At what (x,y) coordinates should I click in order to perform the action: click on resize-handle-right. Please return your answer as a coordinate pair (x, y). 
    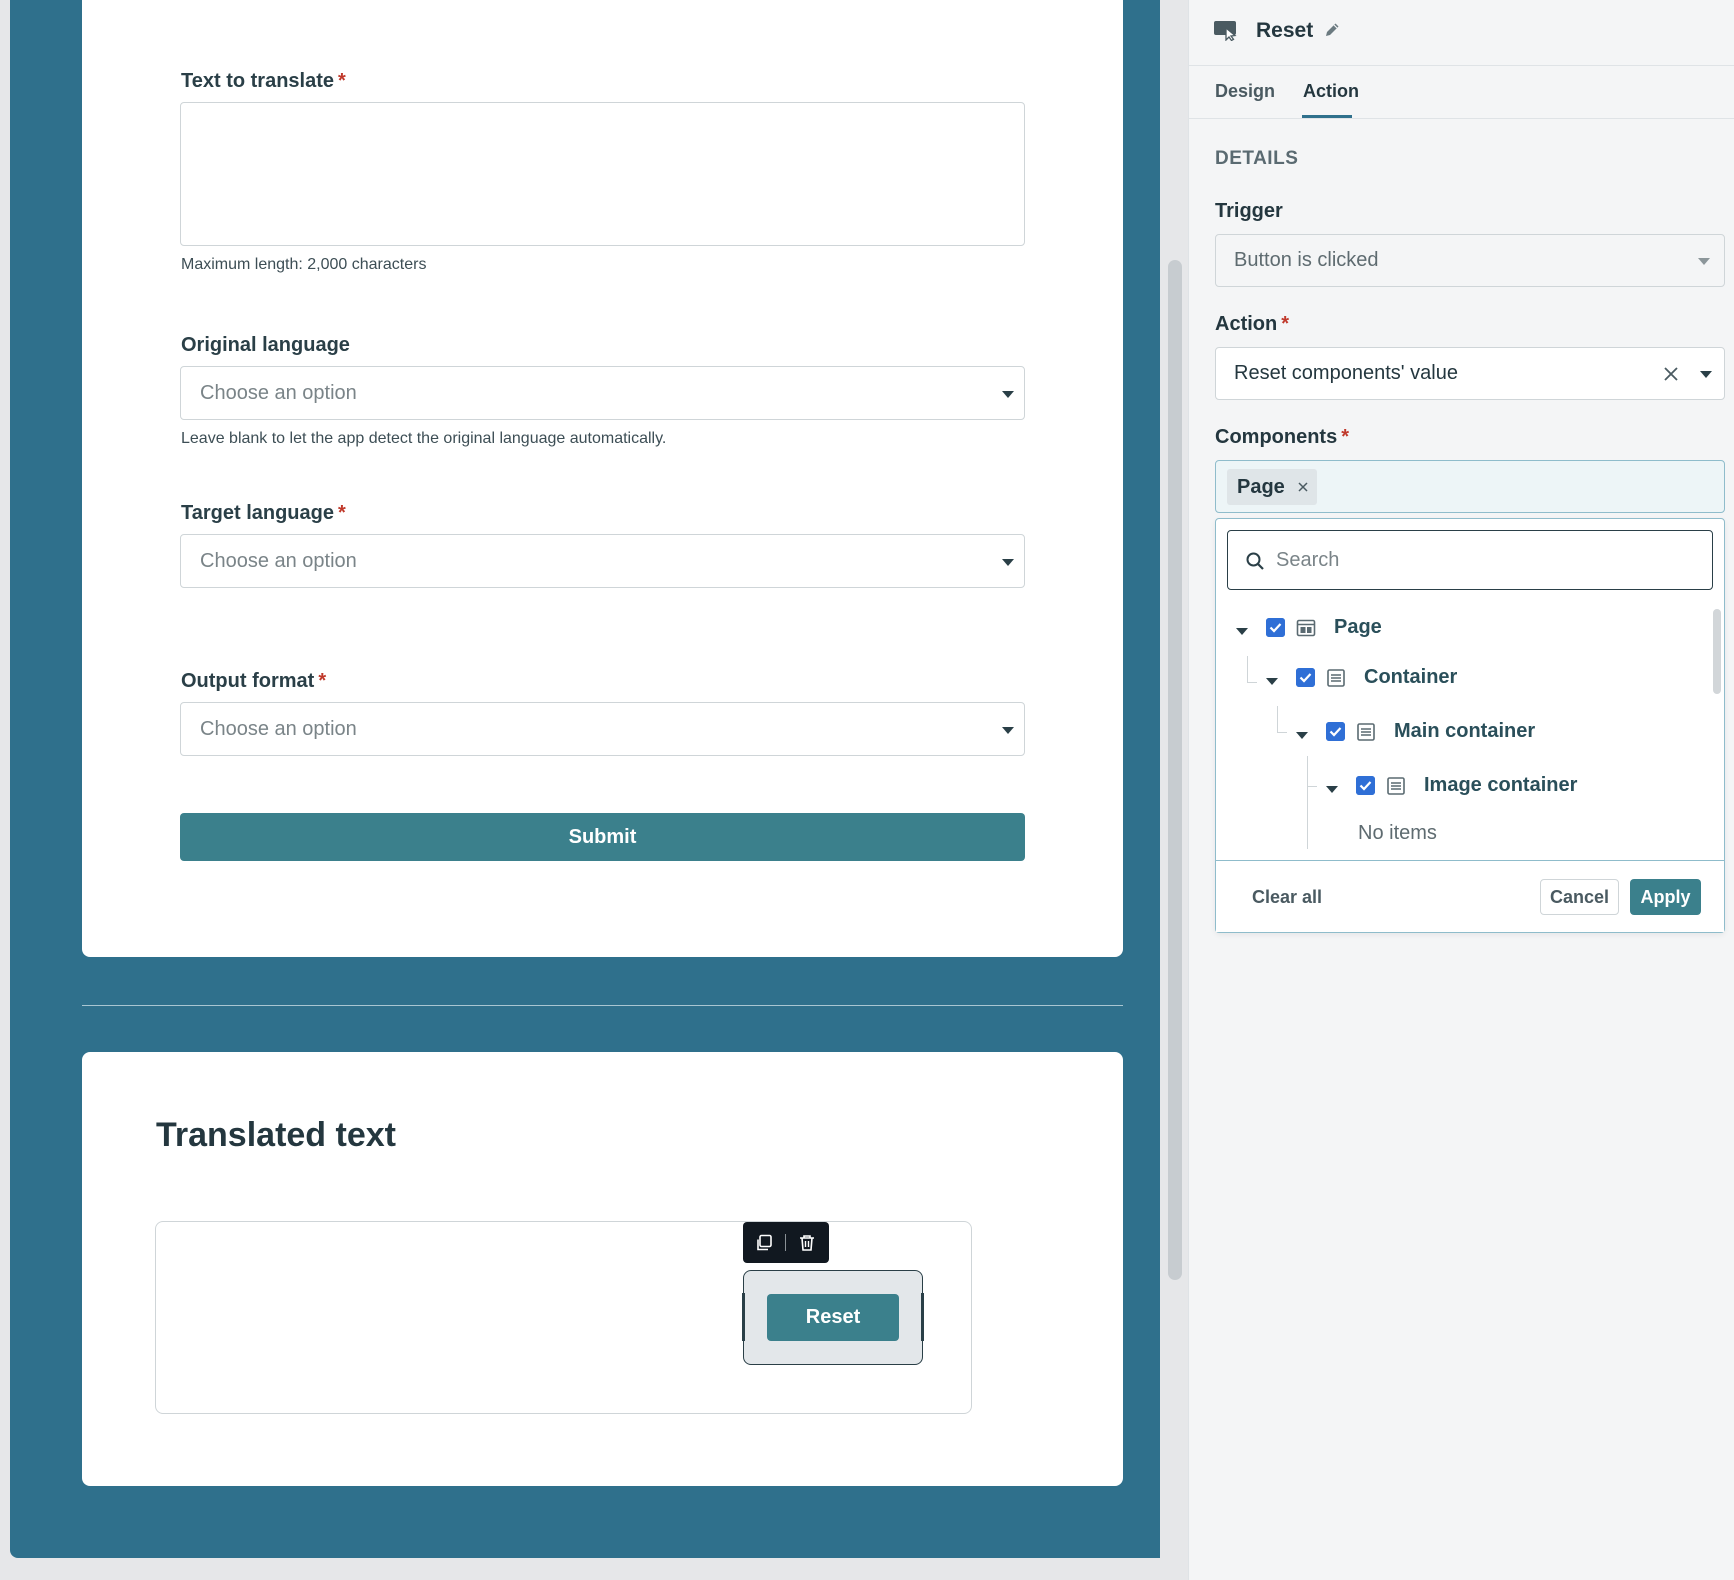
    Looking at the image, I should click on (922, 1317).